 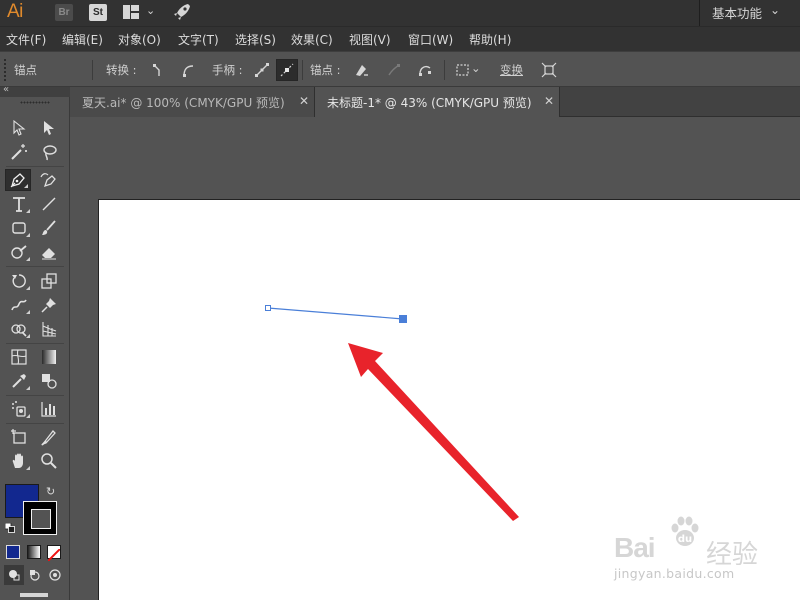 What do you see at coordinates (635, 547) in the screenshot?
I see `watermark-brand: Bai` at bounding box center [635, 547].